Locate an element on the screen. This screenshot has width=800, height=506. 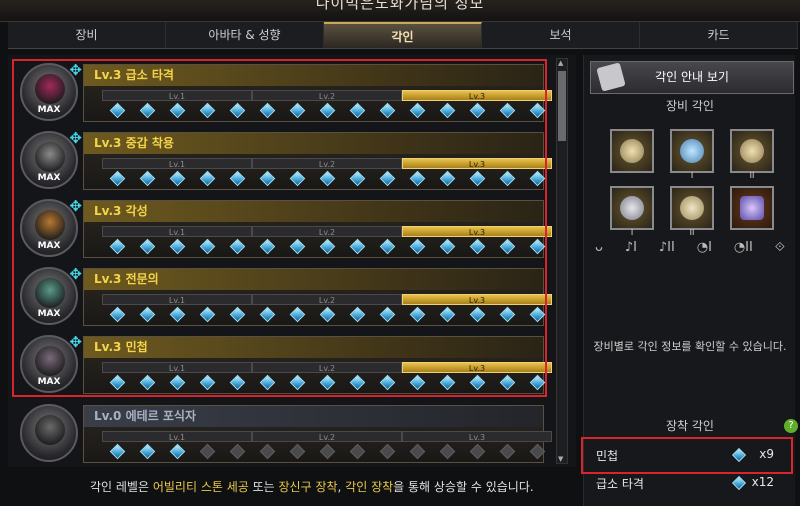
engraving-row: Lv.0 에테르 포식자 Lv.1 Lv.2 Lv.3 is located at coordinates (284, 434).